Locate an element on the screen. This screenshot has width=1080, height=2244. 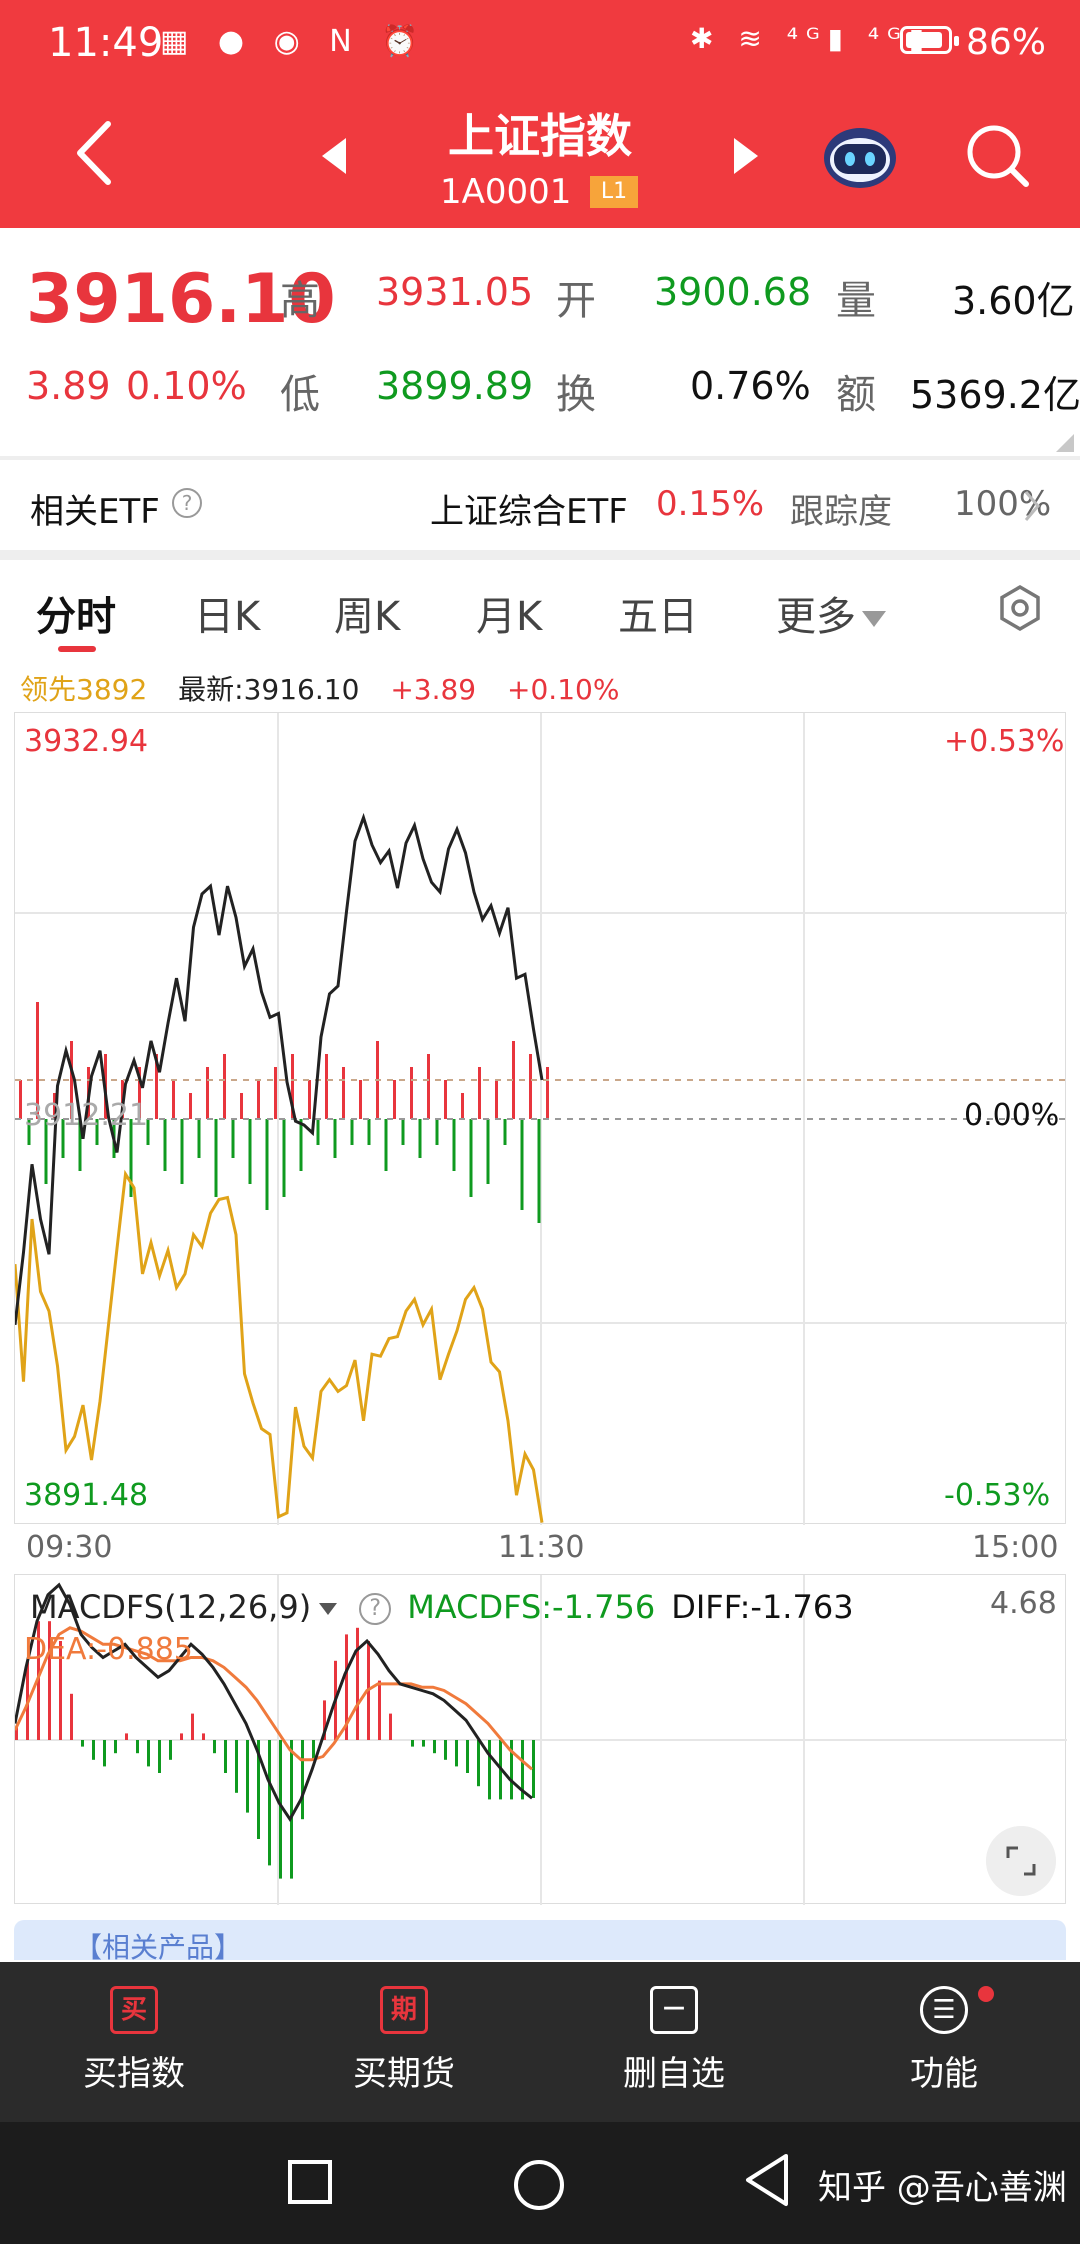
settings-icon is located at coordinates (1020, 608).